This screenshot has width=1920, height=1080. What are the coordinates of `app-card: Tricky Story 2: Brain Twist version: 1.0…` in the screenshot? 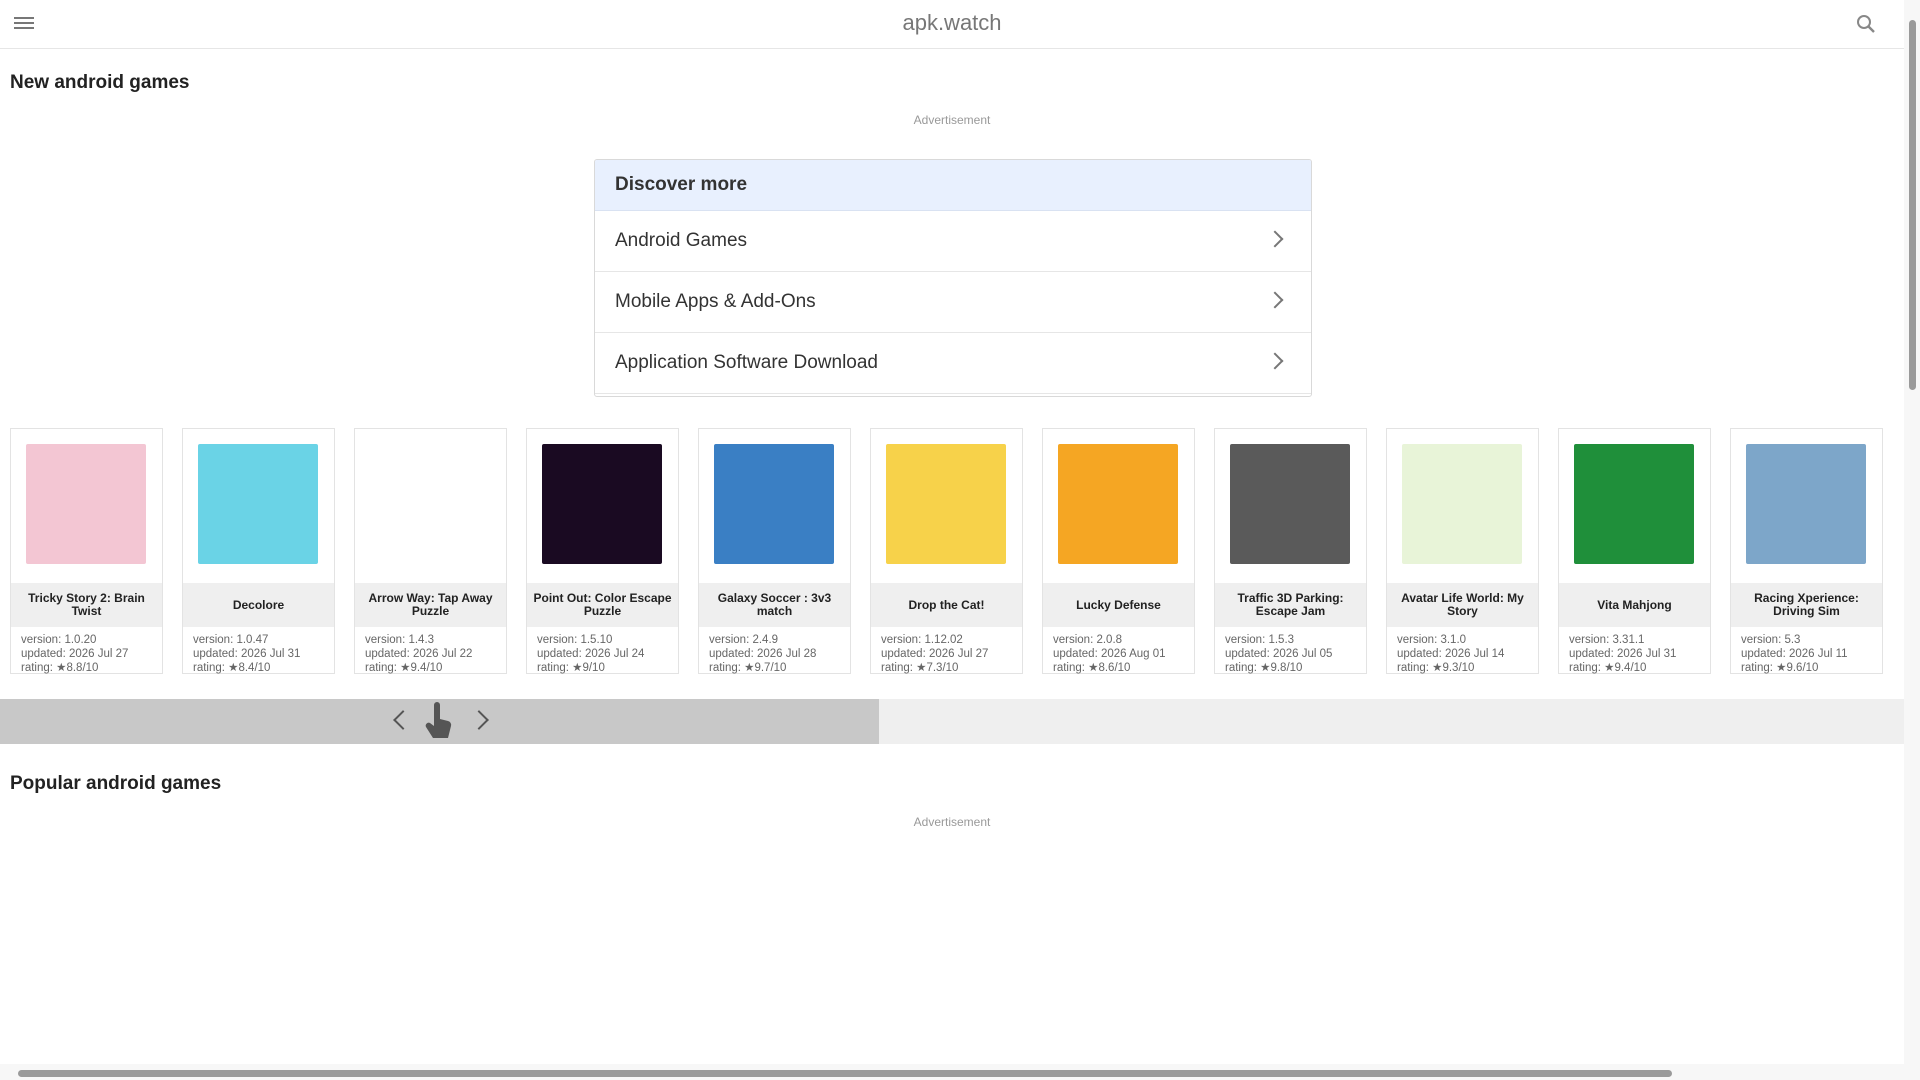 It's located at (86, 551).